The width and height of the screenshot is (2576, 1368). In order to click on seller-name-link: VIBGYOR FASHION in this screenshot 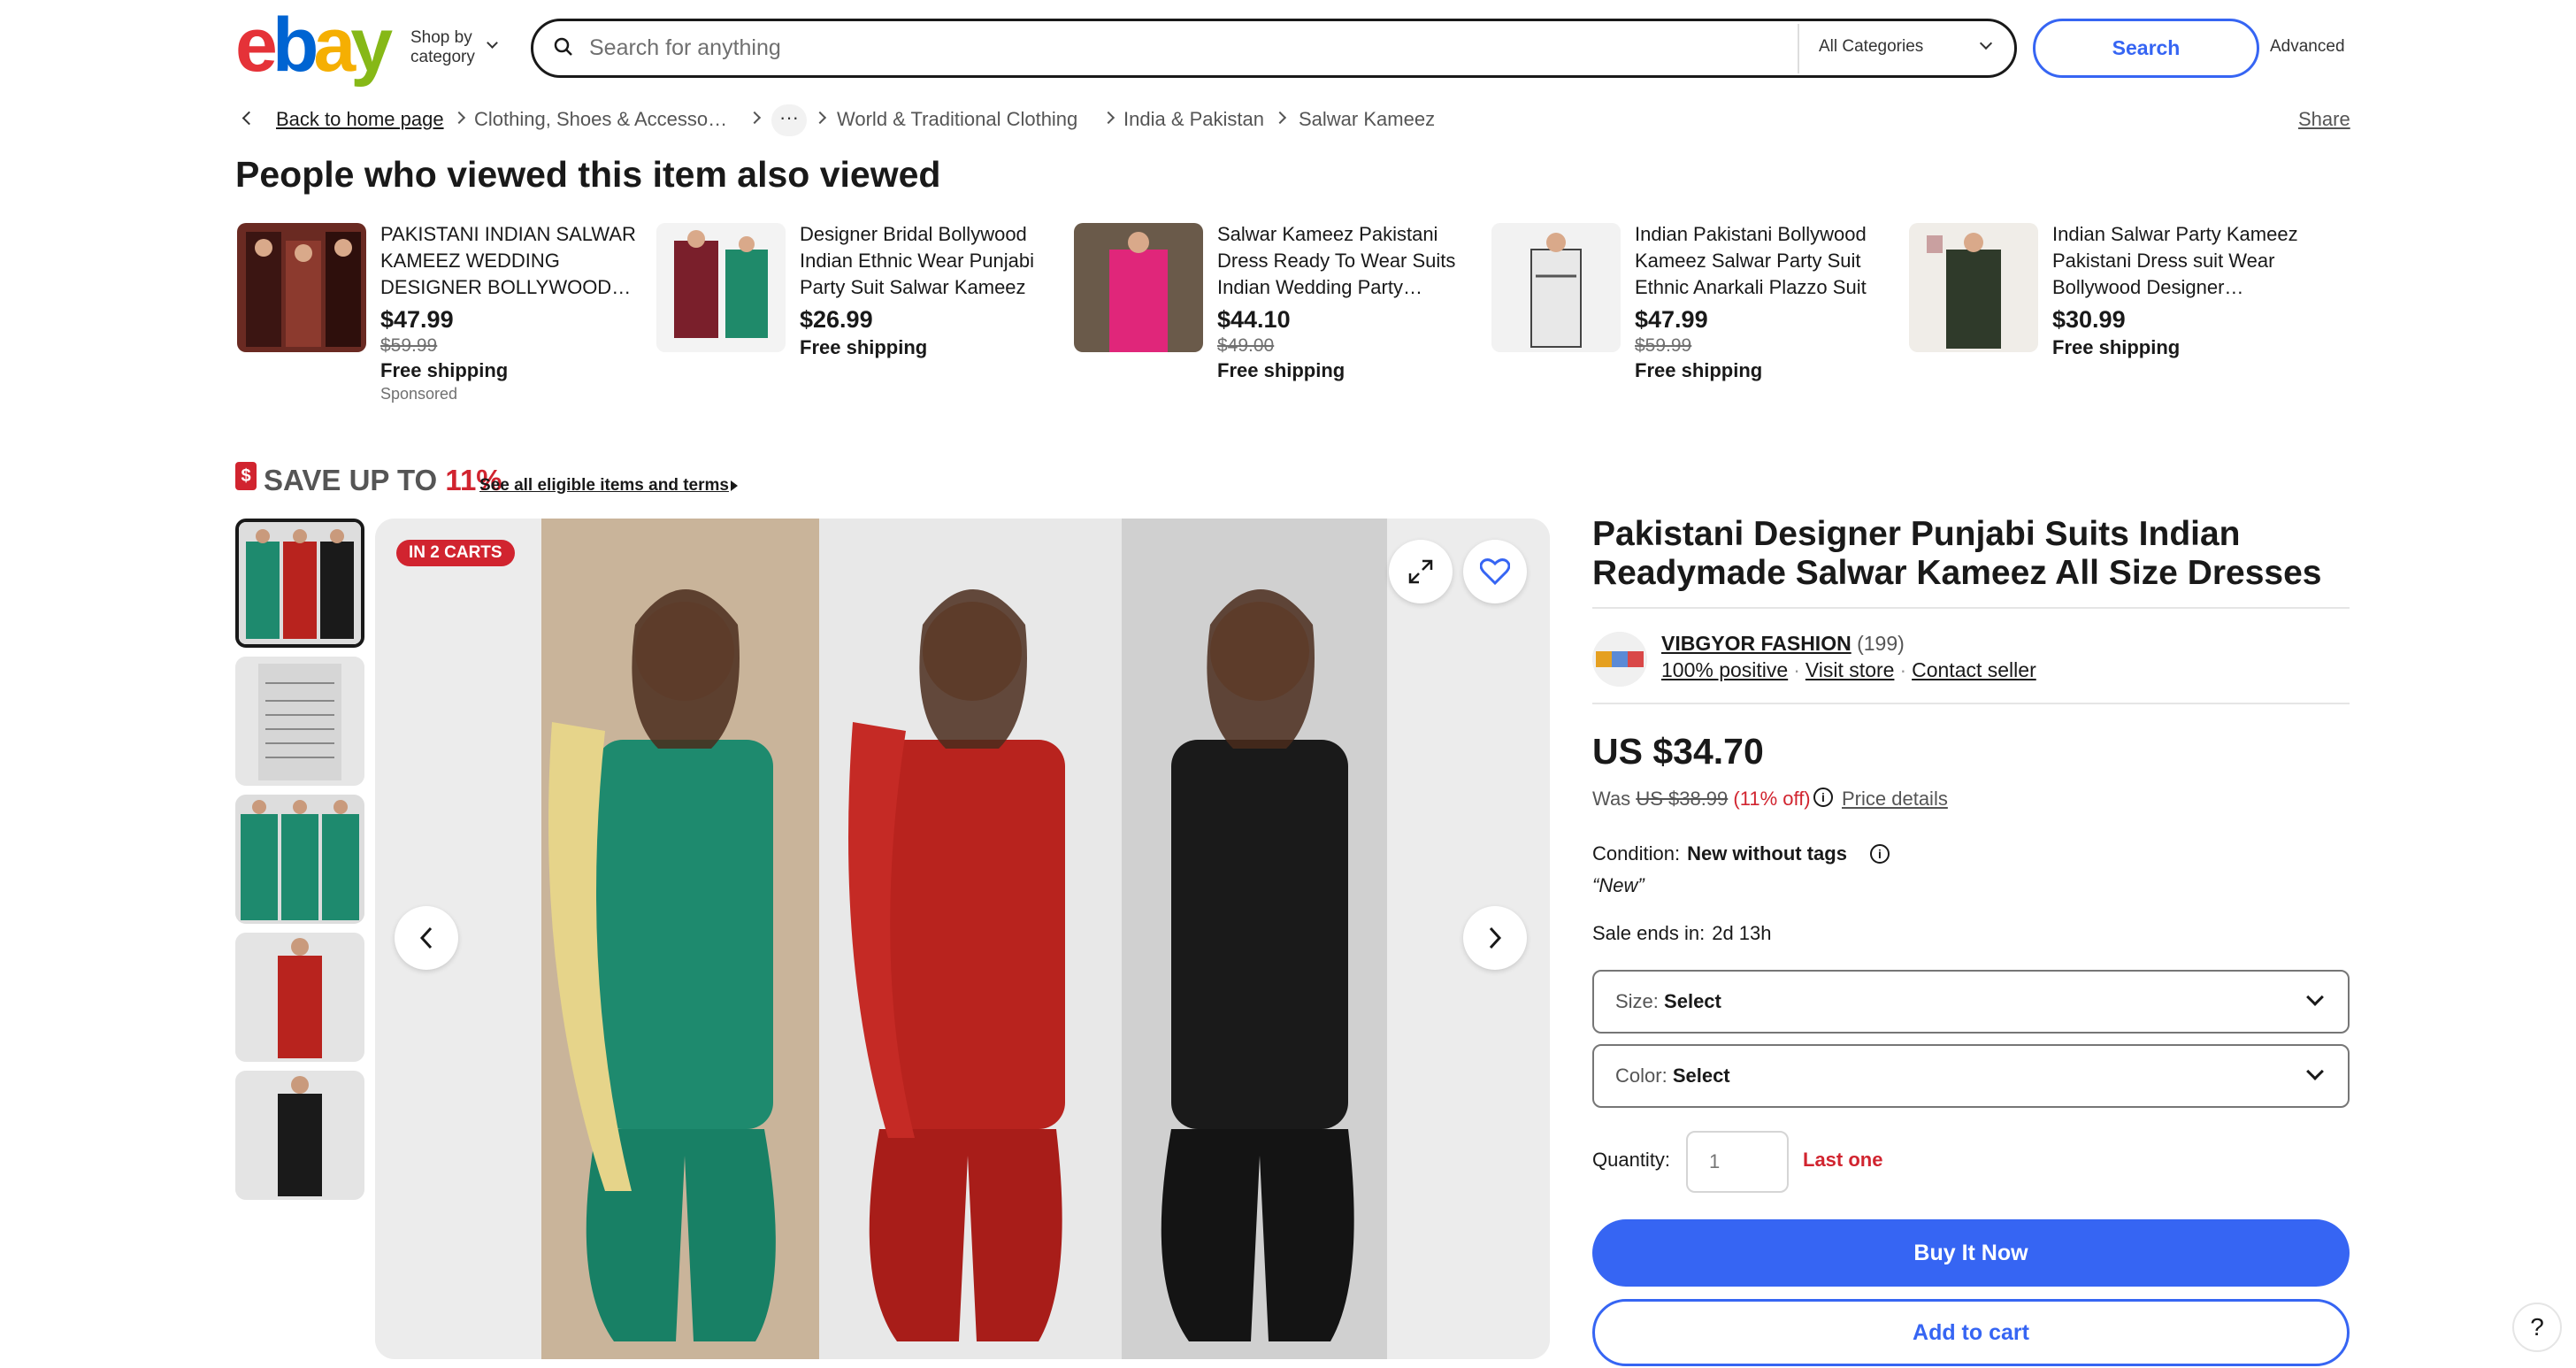, I will do `click(1756, 643)`.